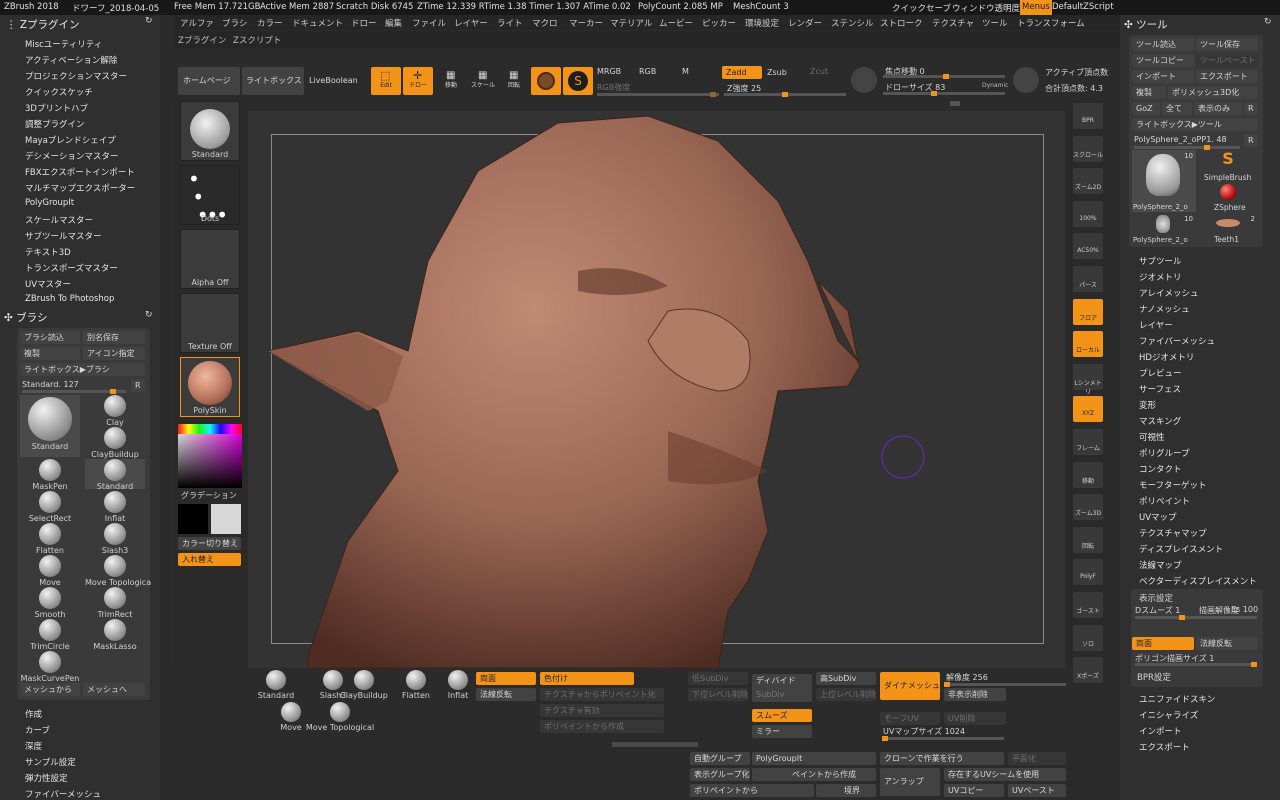 The height and width of the screenshot is (800, 1280). What do you see at coordinates (944, 76) in the screenshot?
I see `focal-track` at bounding box center [944, 76].